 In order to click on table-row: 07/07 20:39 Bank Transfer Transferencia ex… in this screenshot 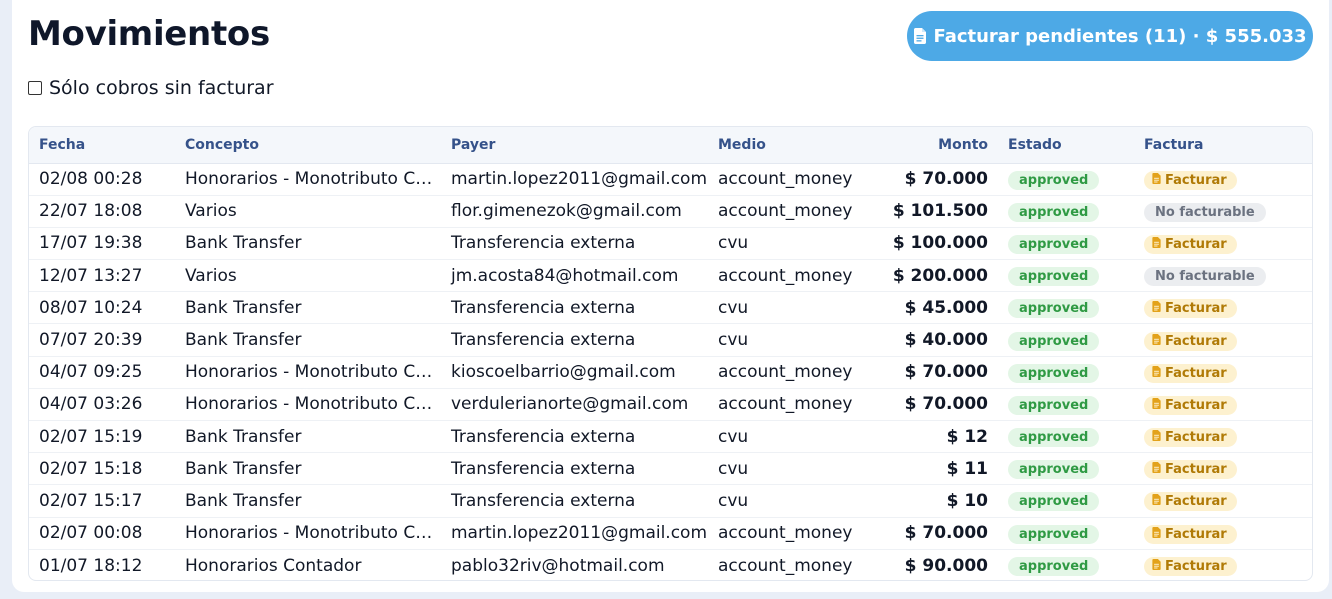, I will do `click(670, 340)`.